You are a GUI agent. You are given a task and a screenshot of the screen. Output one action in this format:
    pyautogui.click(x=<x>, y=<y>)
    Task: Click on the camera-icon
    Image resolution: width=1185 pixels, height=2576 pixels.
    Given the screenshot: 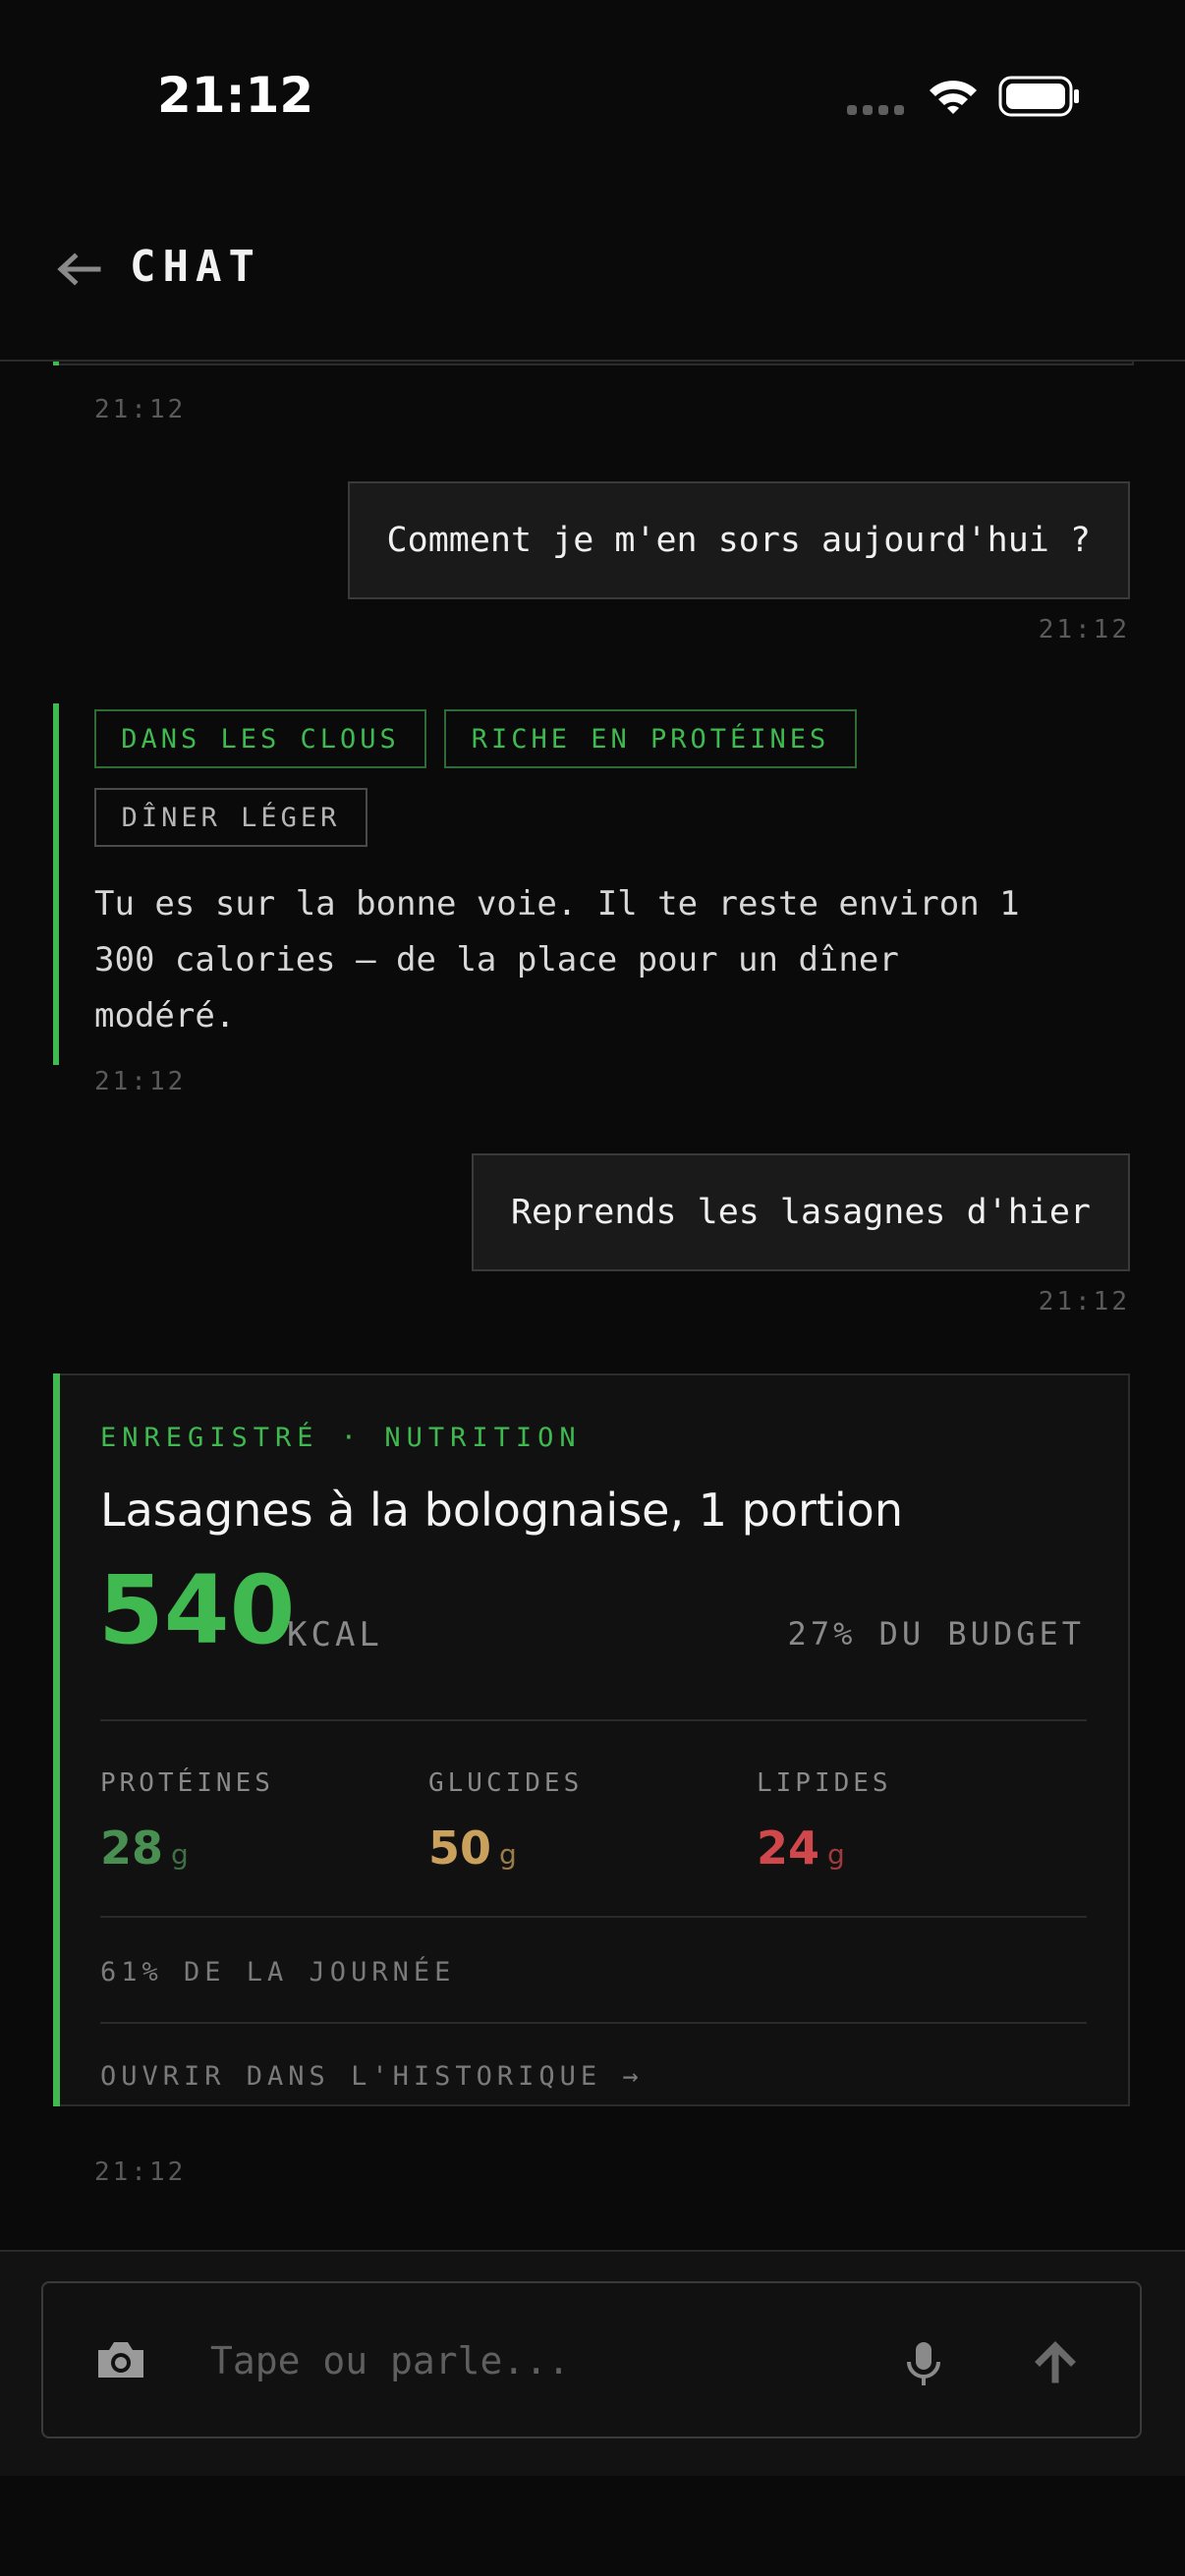 What is the action you would take?
    pyautogui.click(x=121, y=2361)
    